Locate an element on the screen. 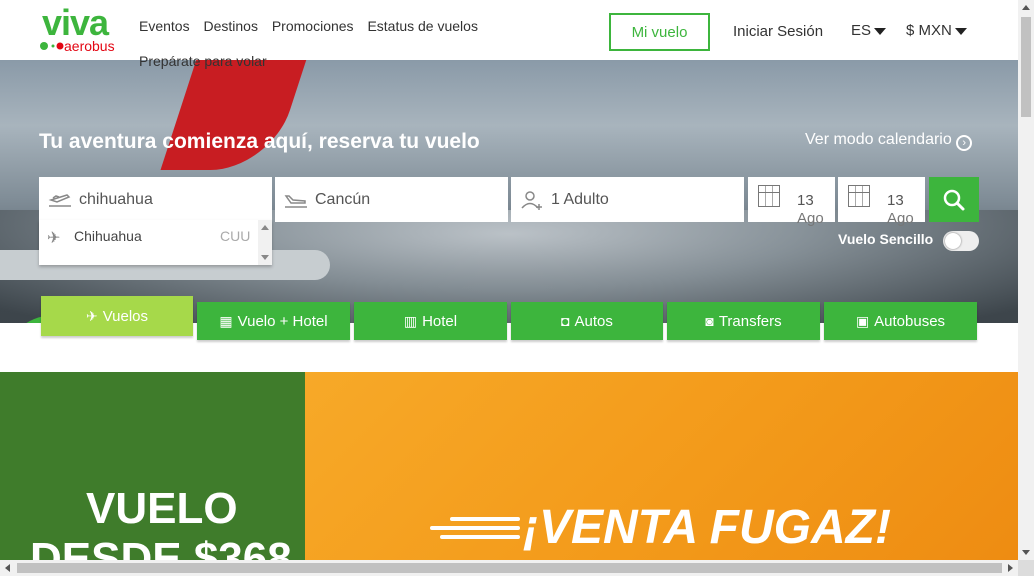 The height and width of the screenshot is (576, 1034). tab-autos: ◘ Autos is located at coordinates (587, 321).